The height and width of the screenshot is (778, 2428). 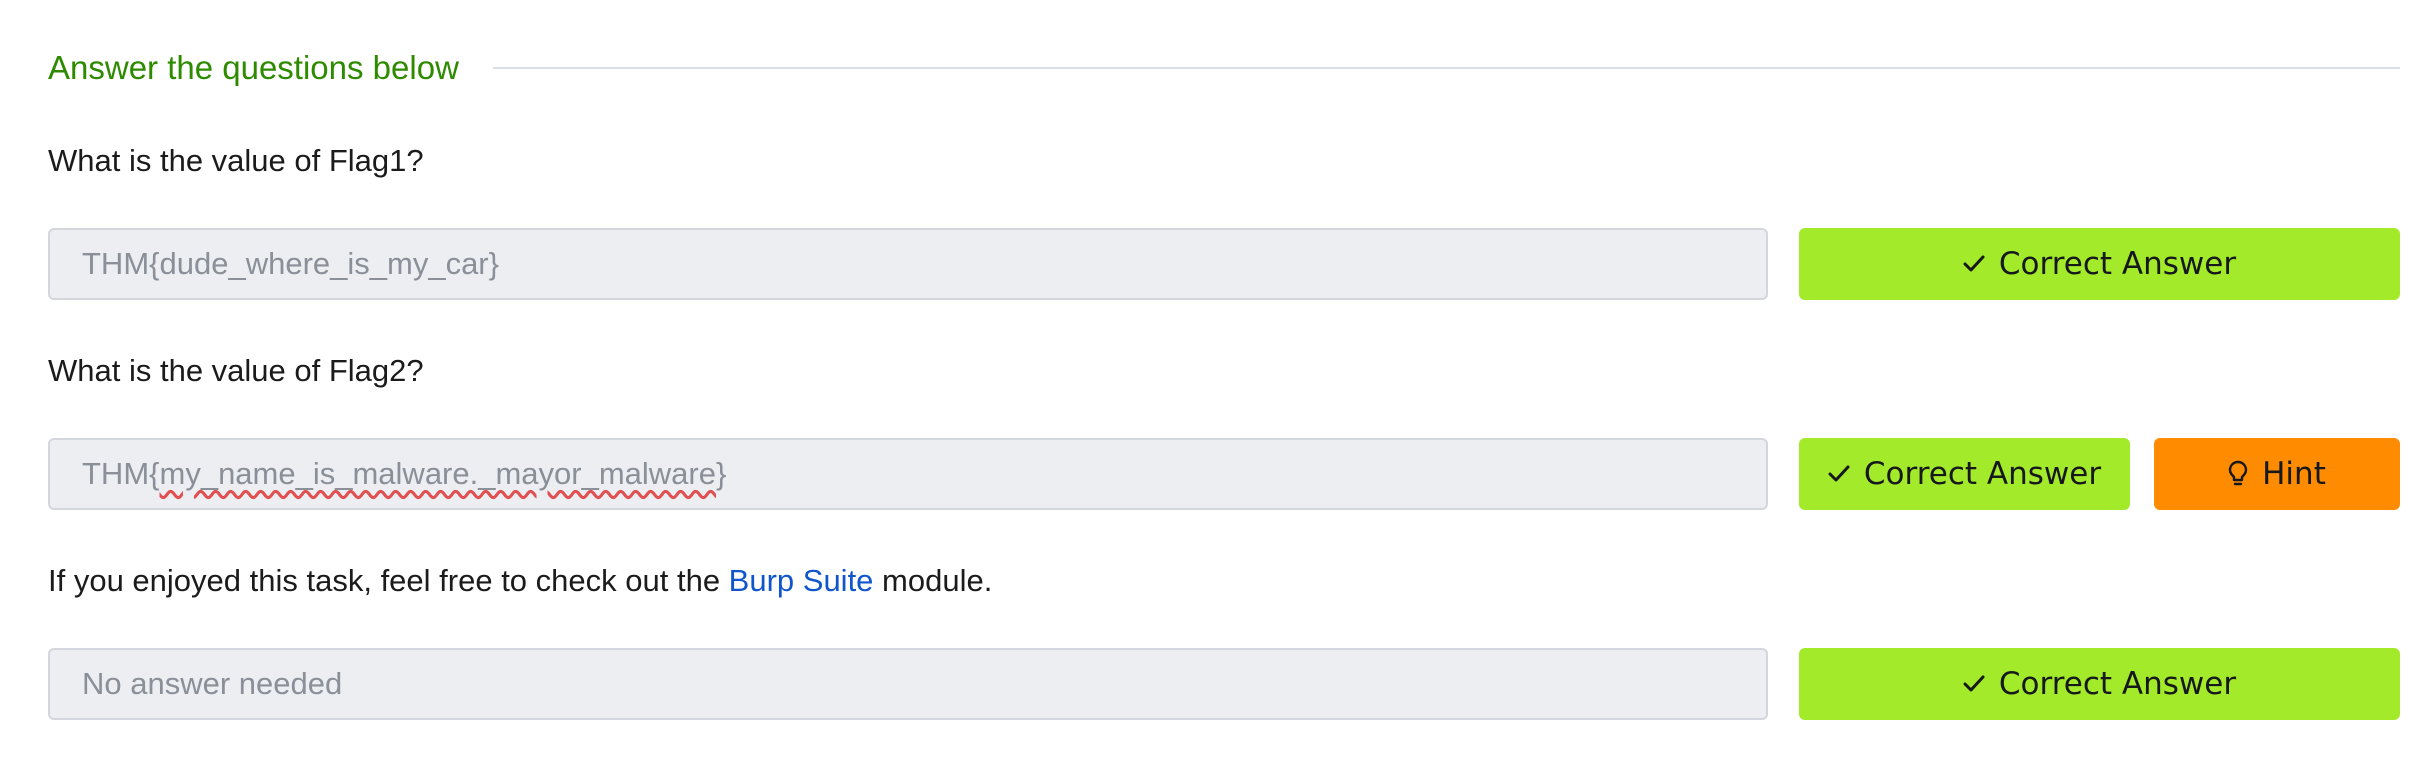 I want to click on question-1-answer-field, so click(x=908, y=264).